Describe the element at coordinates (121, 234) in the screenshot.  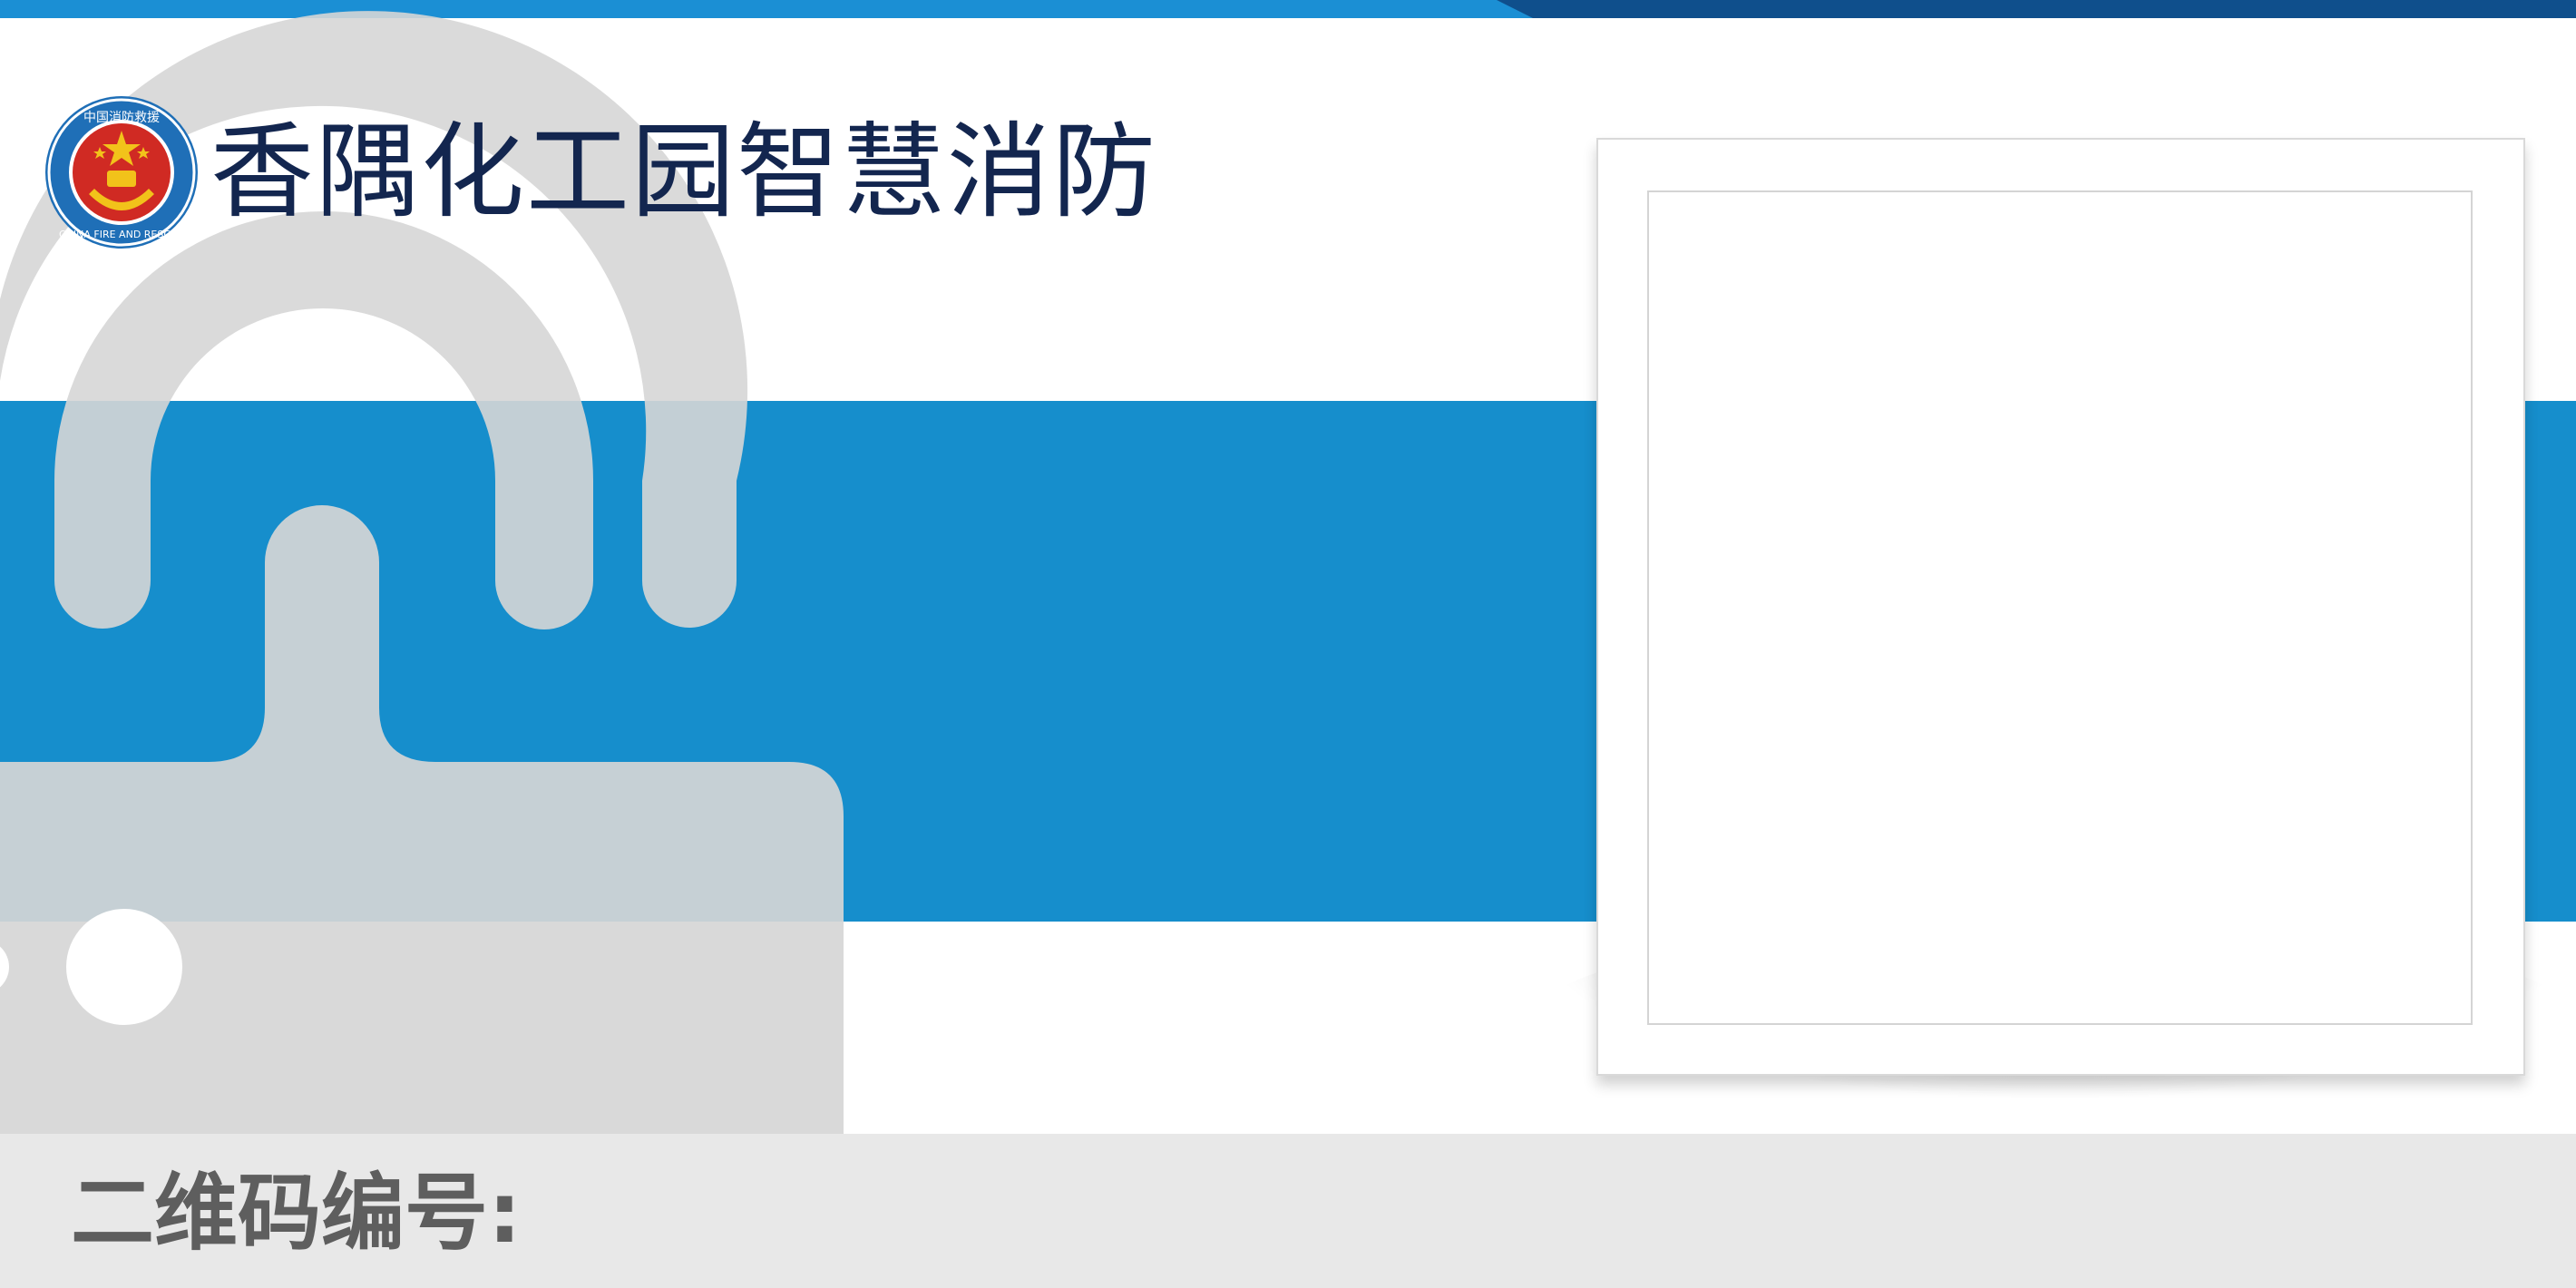
I see `svg-text: CHINA FIRE AND RESCUE` at that location.